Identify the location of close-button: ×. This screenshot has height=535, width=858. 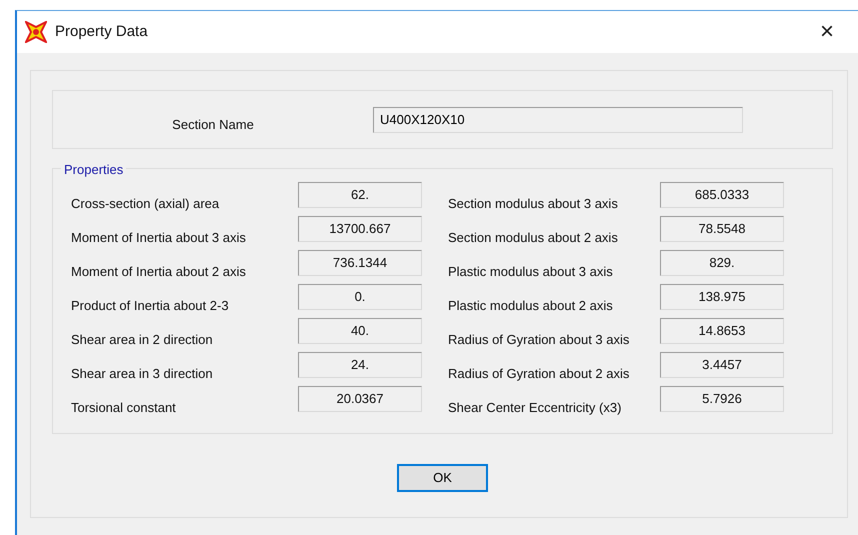
(827, 32).